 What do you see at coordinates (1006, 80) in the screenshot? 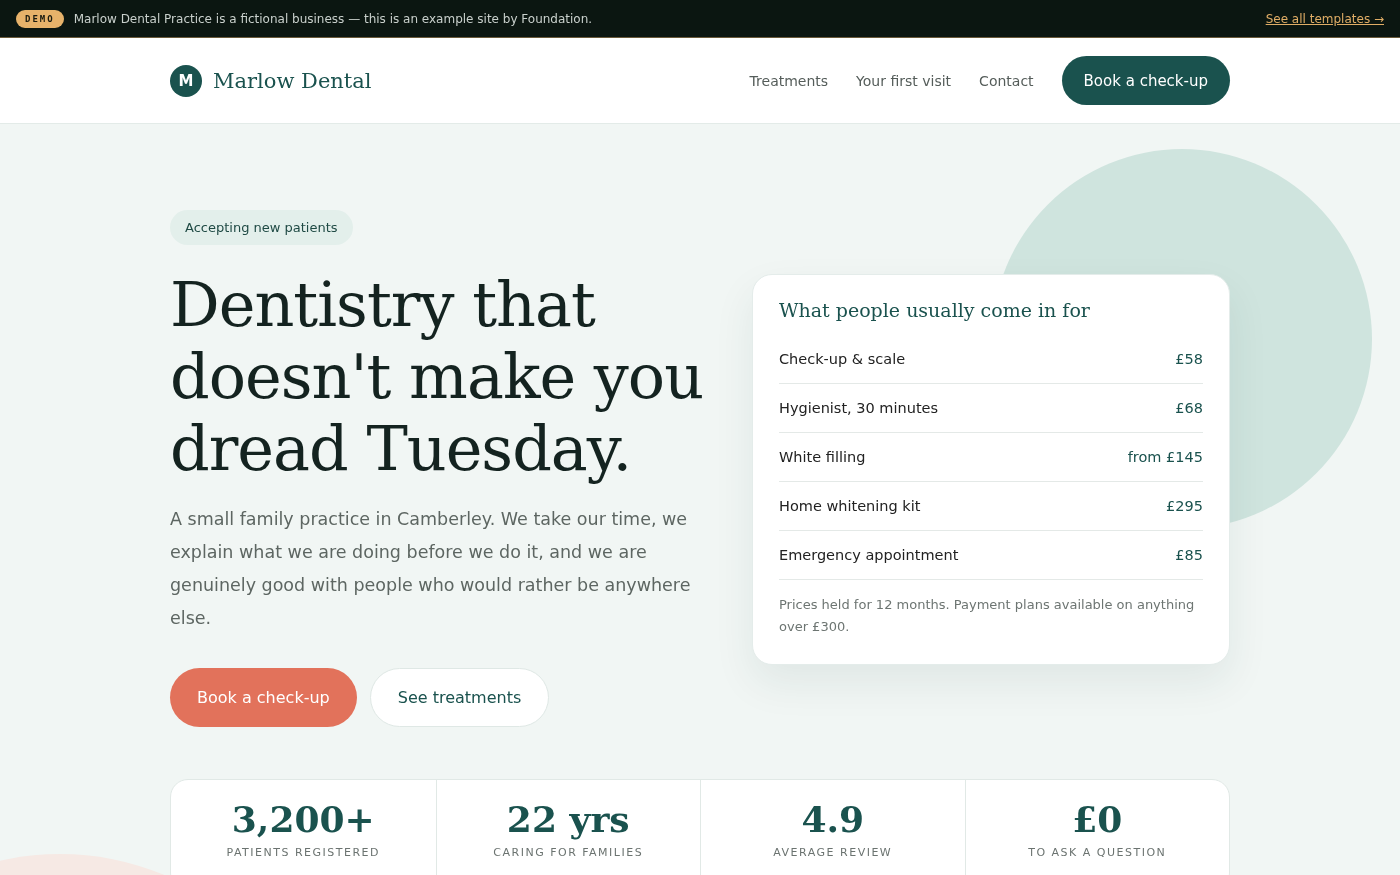
I see `nav-link: Contact` at bounding box center [1006, 80].